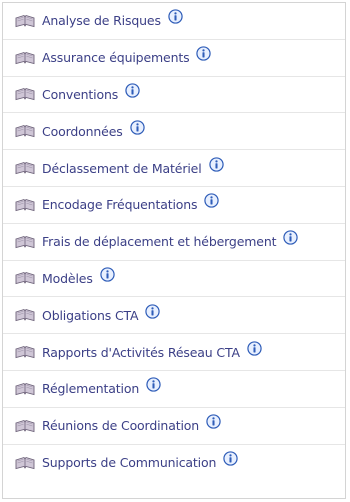 This screenshot has height=502, width=350. I want to click on list-item-label: Réunions de Coordination, so click(120, 425).